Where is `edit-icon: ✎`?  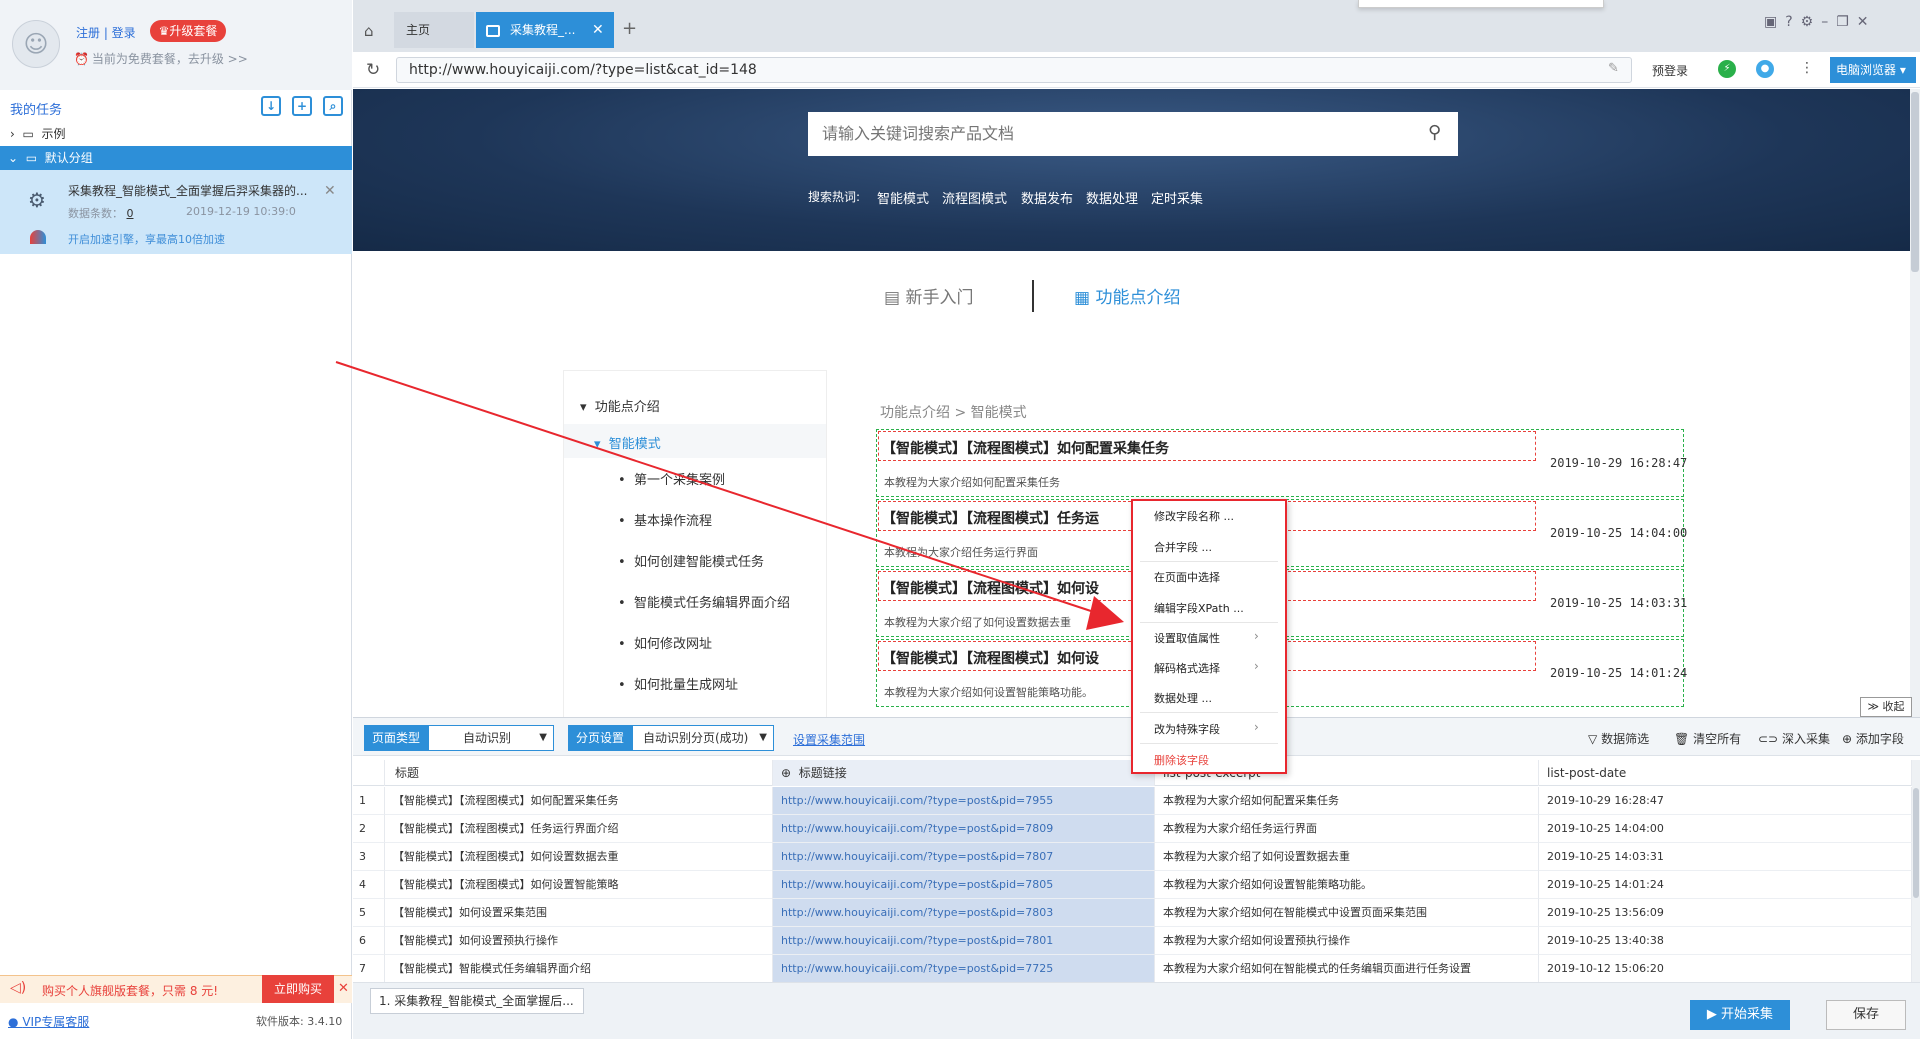 edit-icon: ✎ is located at coordinates (1613, 68).